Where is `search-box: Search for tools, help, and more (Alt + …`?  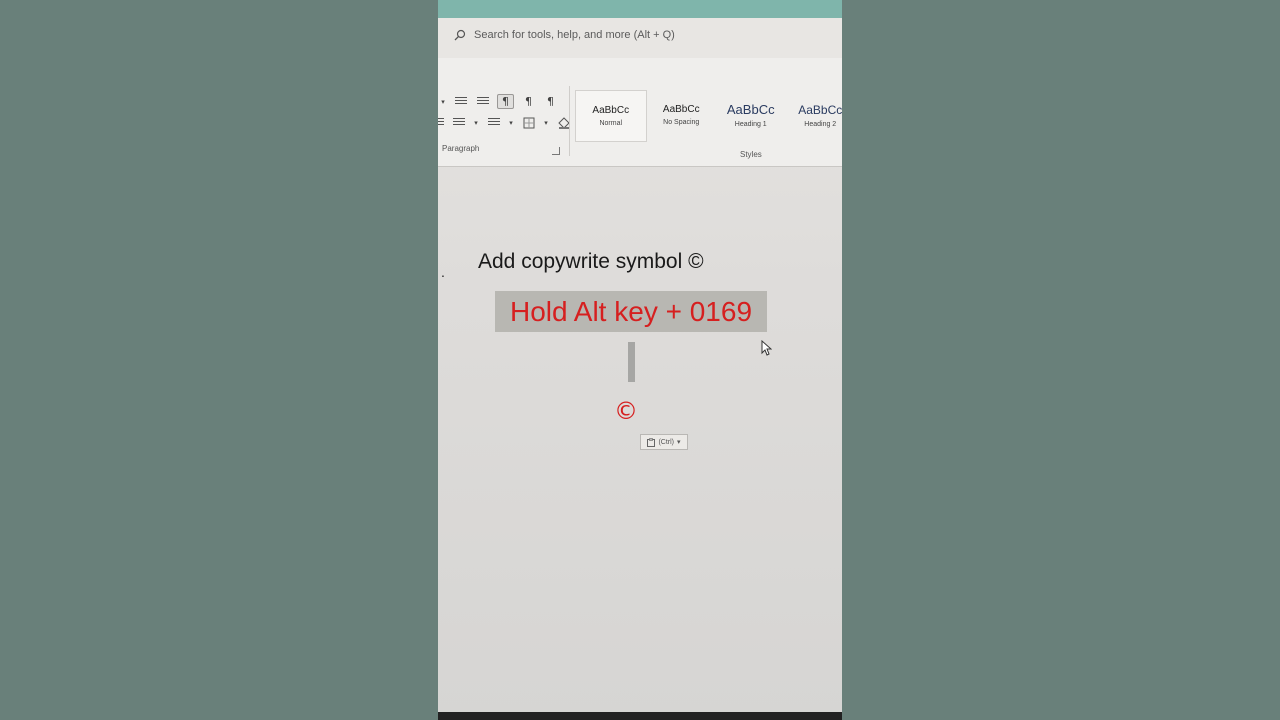 search-box: Search for tools, help, and more (Alt + … is located at coordinates (626, 35).